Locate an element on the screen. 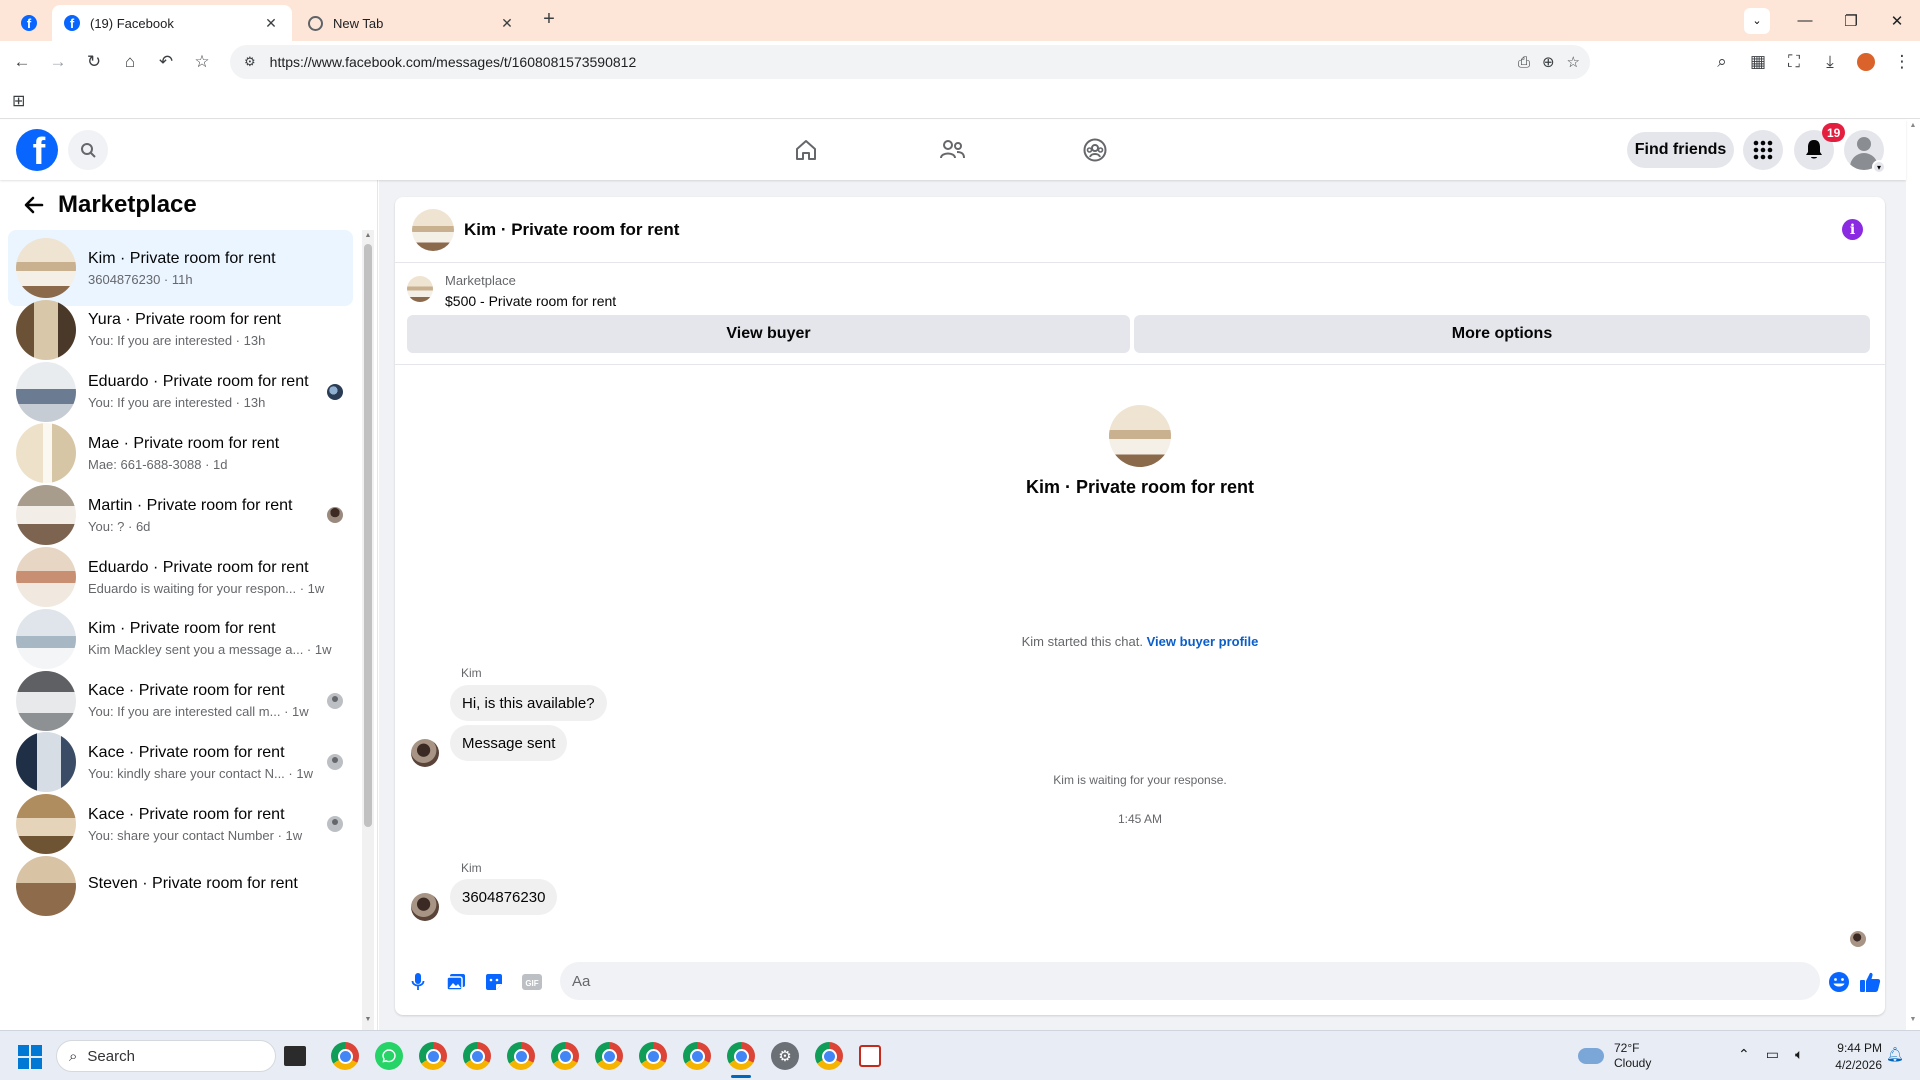 This screenshot has height=1080, width=1920. restore-icon: ❐ is located at coordinates (1851, 21).